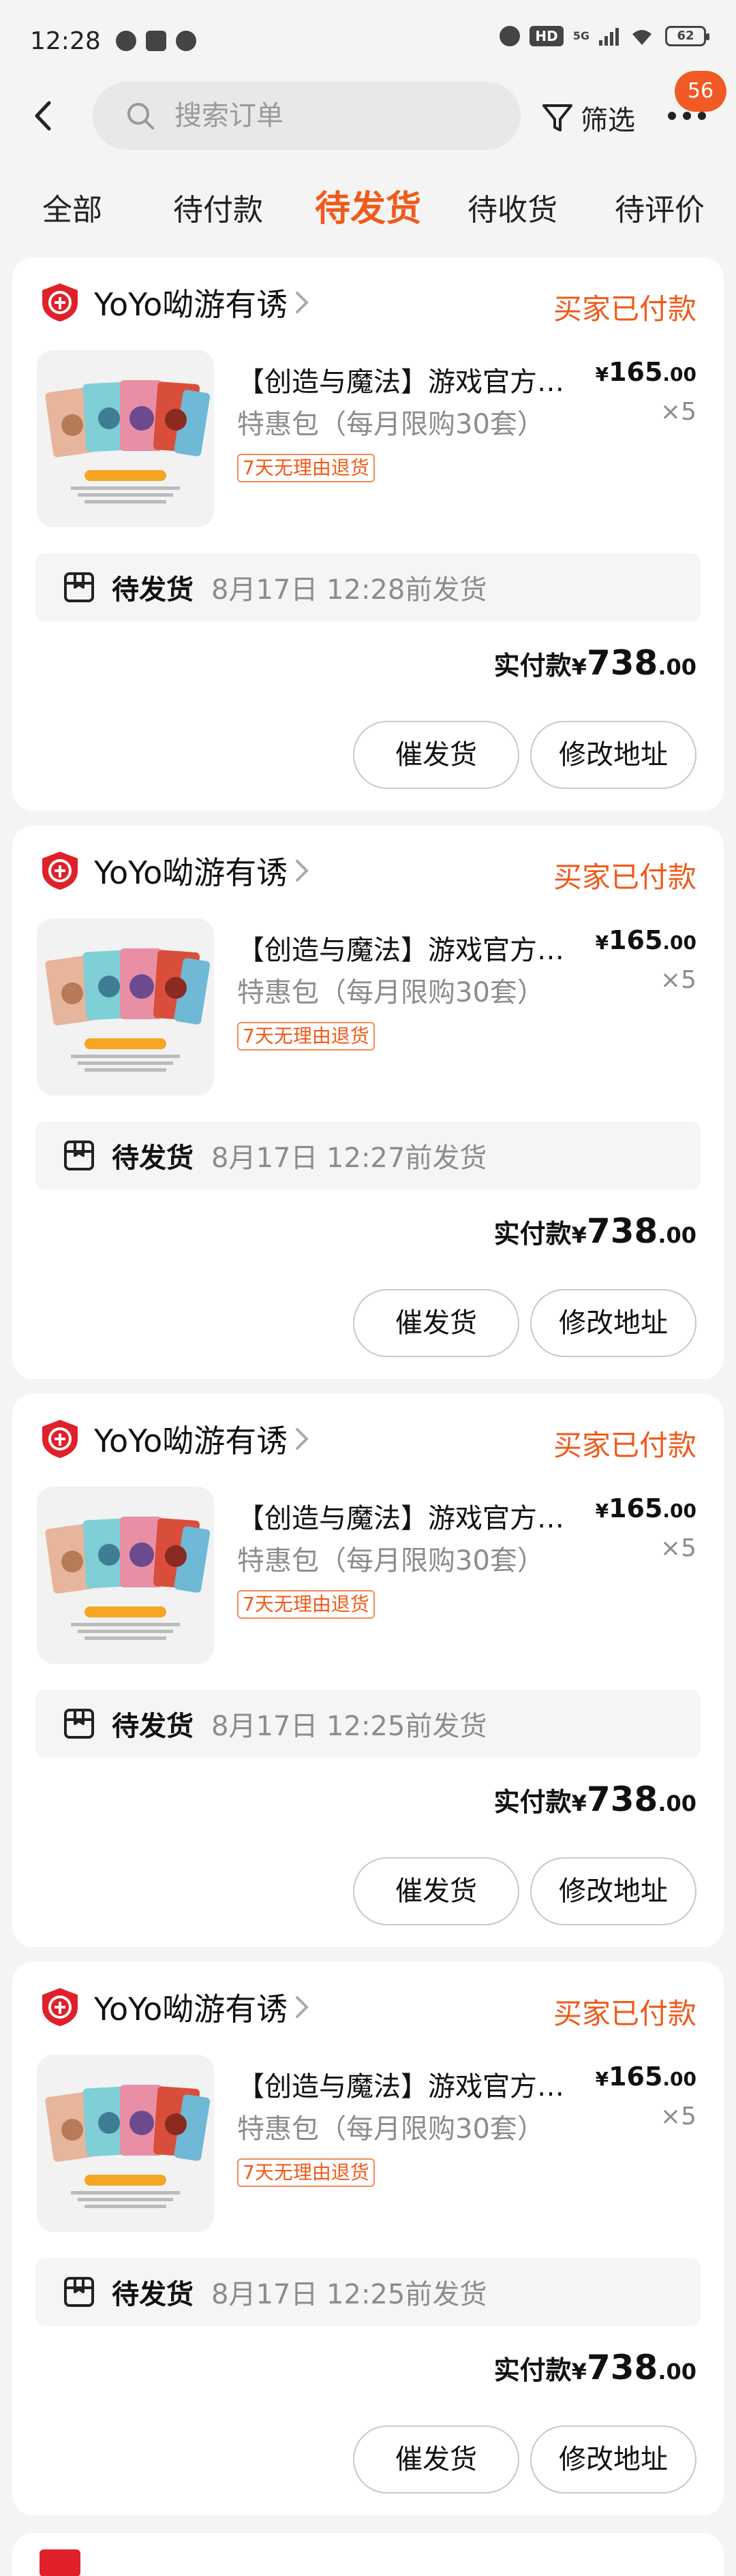  What do you see at coordinates (609, 36) in the screenshot?
I see `signal-icon` at bounding box center [609, 36].